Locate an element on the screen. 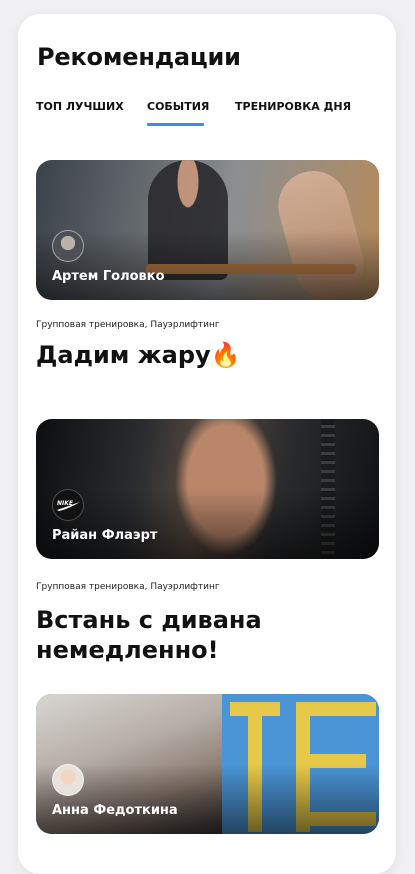 This screenshot has width=415, height=874. author-name: Анна Федоткина is located at coordinates (115, 810).